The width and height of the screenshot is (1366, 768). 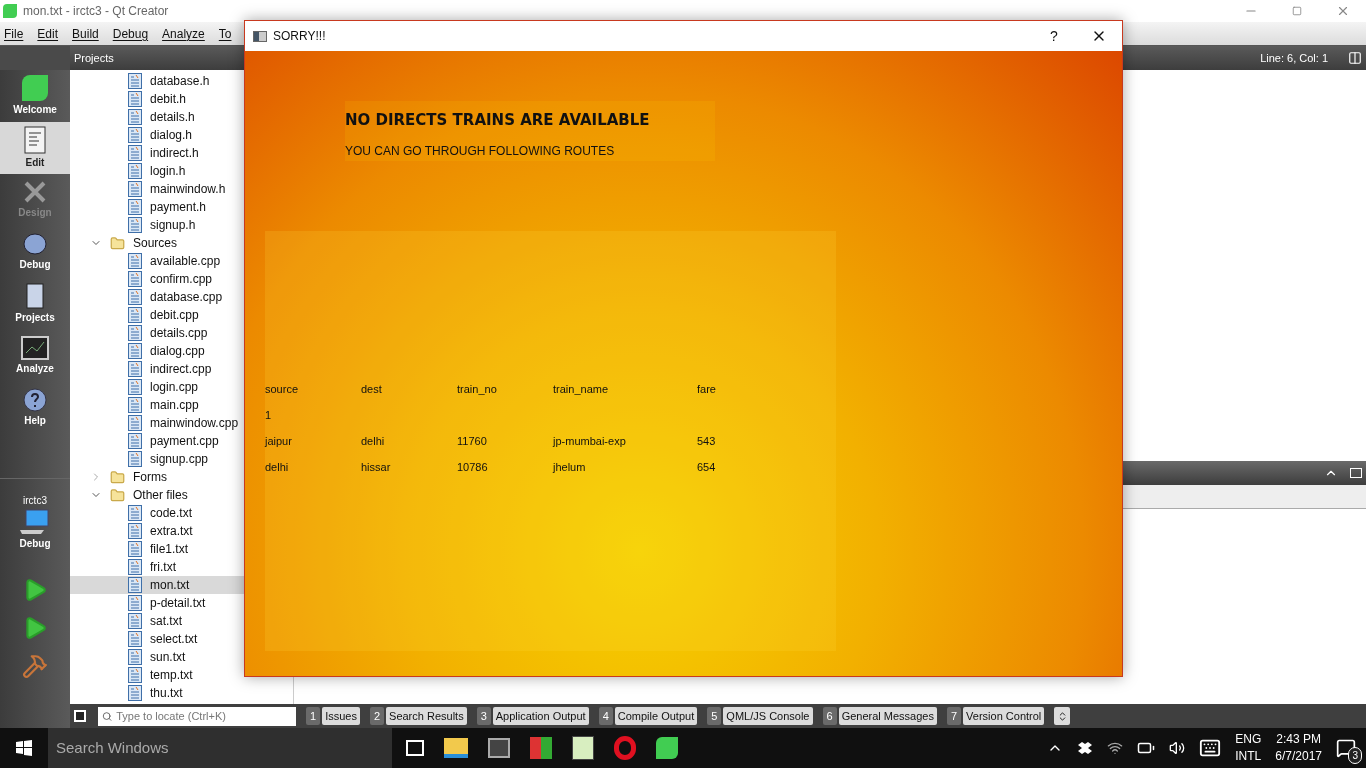 What do you see at coordinates (181, 207) in the screenshot?
I see `tree-item: payment.h` at bounding box center [181, 207].